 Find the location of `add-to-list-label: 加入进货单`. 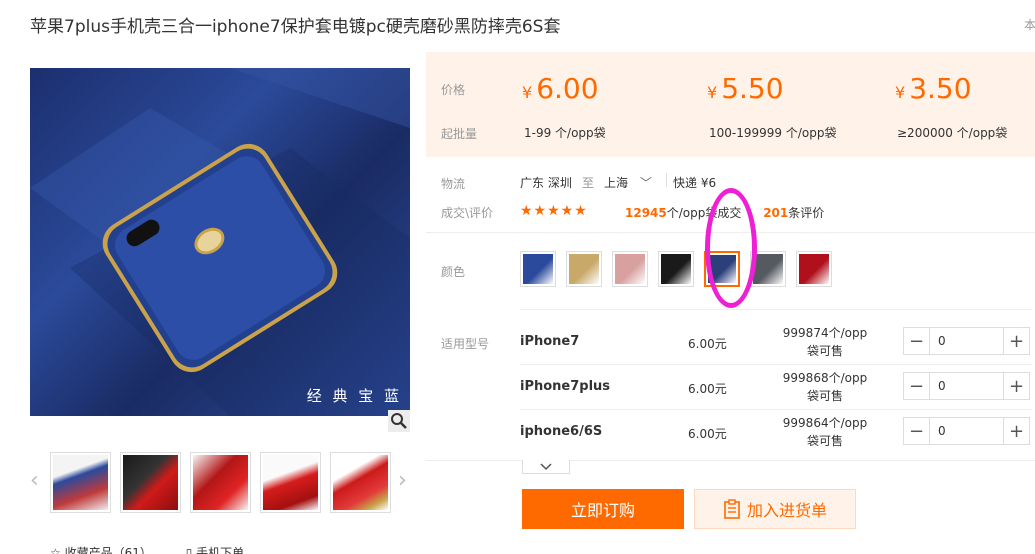

add-to-list-label: 加入进货单 is located at coordinates (786, 510).